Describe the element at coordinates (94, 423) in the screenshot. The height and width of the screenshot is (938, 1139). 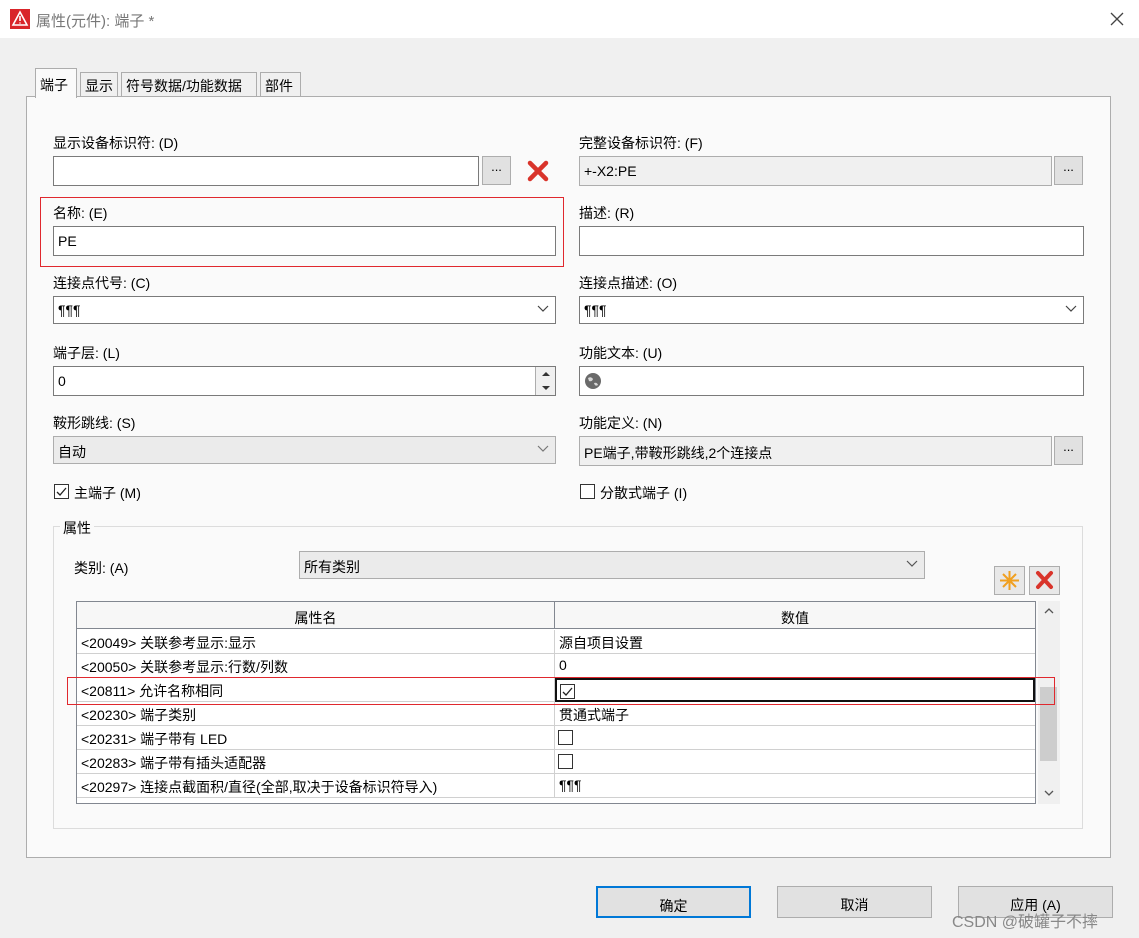
I see `saddle-jumper-label: 鞍形跳线: (S)` at that location.